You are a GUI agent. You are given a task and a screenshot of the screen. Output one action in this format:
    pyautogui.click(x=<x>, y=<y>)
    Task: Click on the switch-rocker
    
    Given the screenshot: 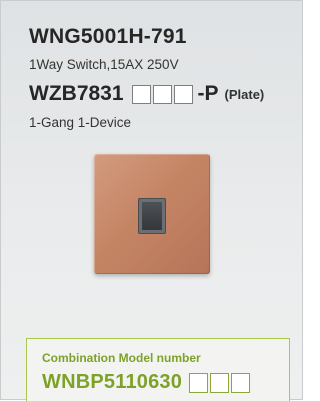 What is the action you would take?
    pyautogui.click(x=152, y=216)
    